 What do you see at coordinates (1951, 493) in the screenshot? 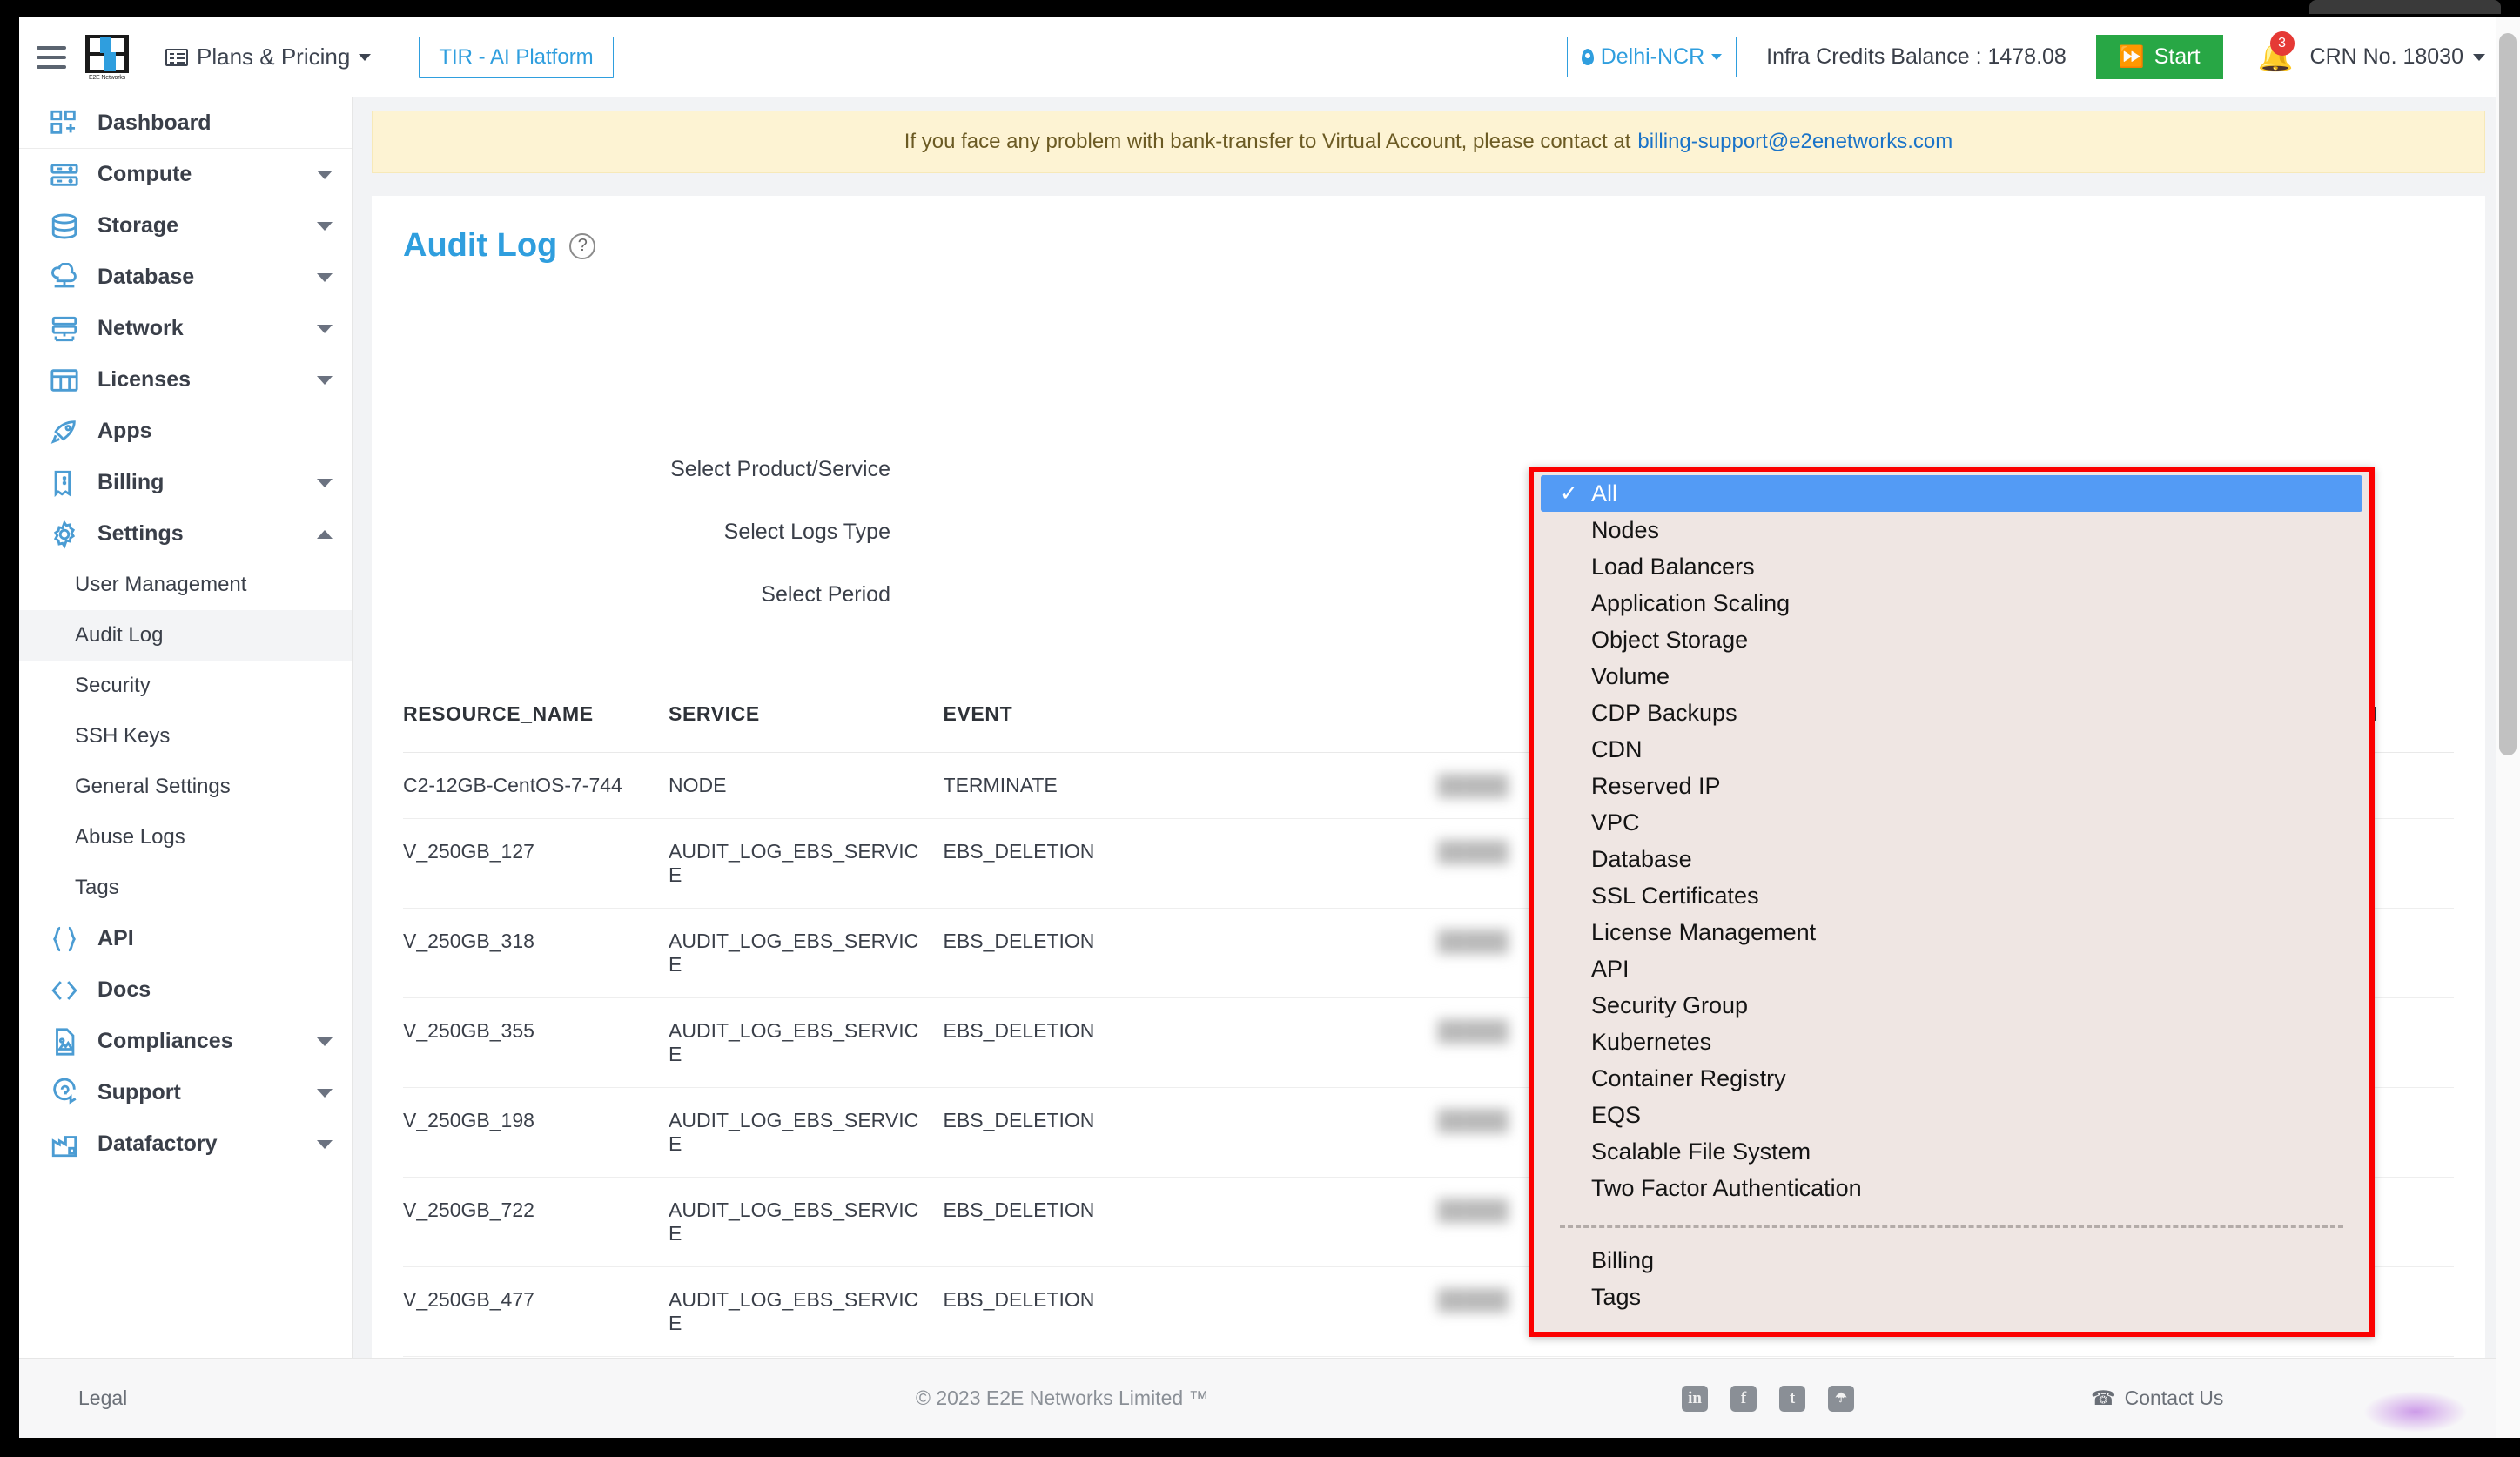
I see `dropdown-option: ✓ All` at bounding box center [1951, 493].